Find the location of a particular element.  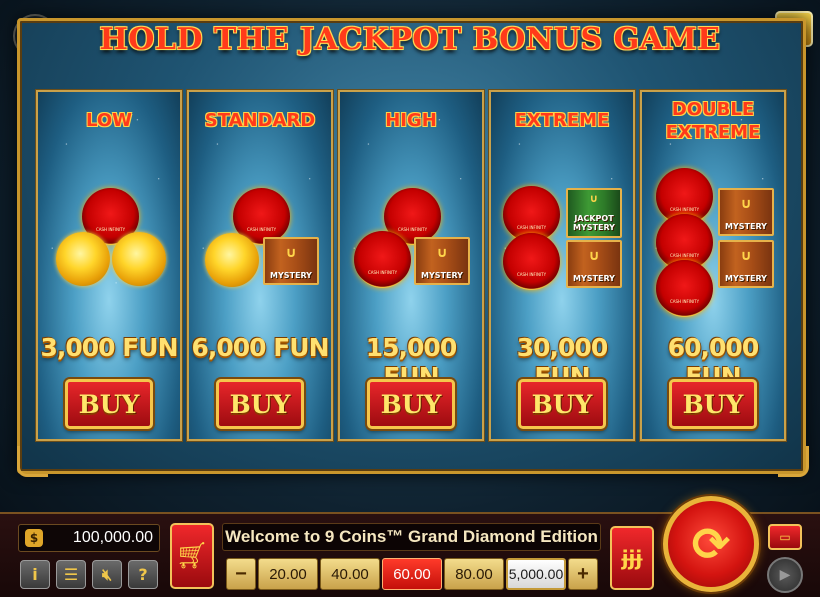

balance-value: 100,000.00 is located at coordinates (112, 537).